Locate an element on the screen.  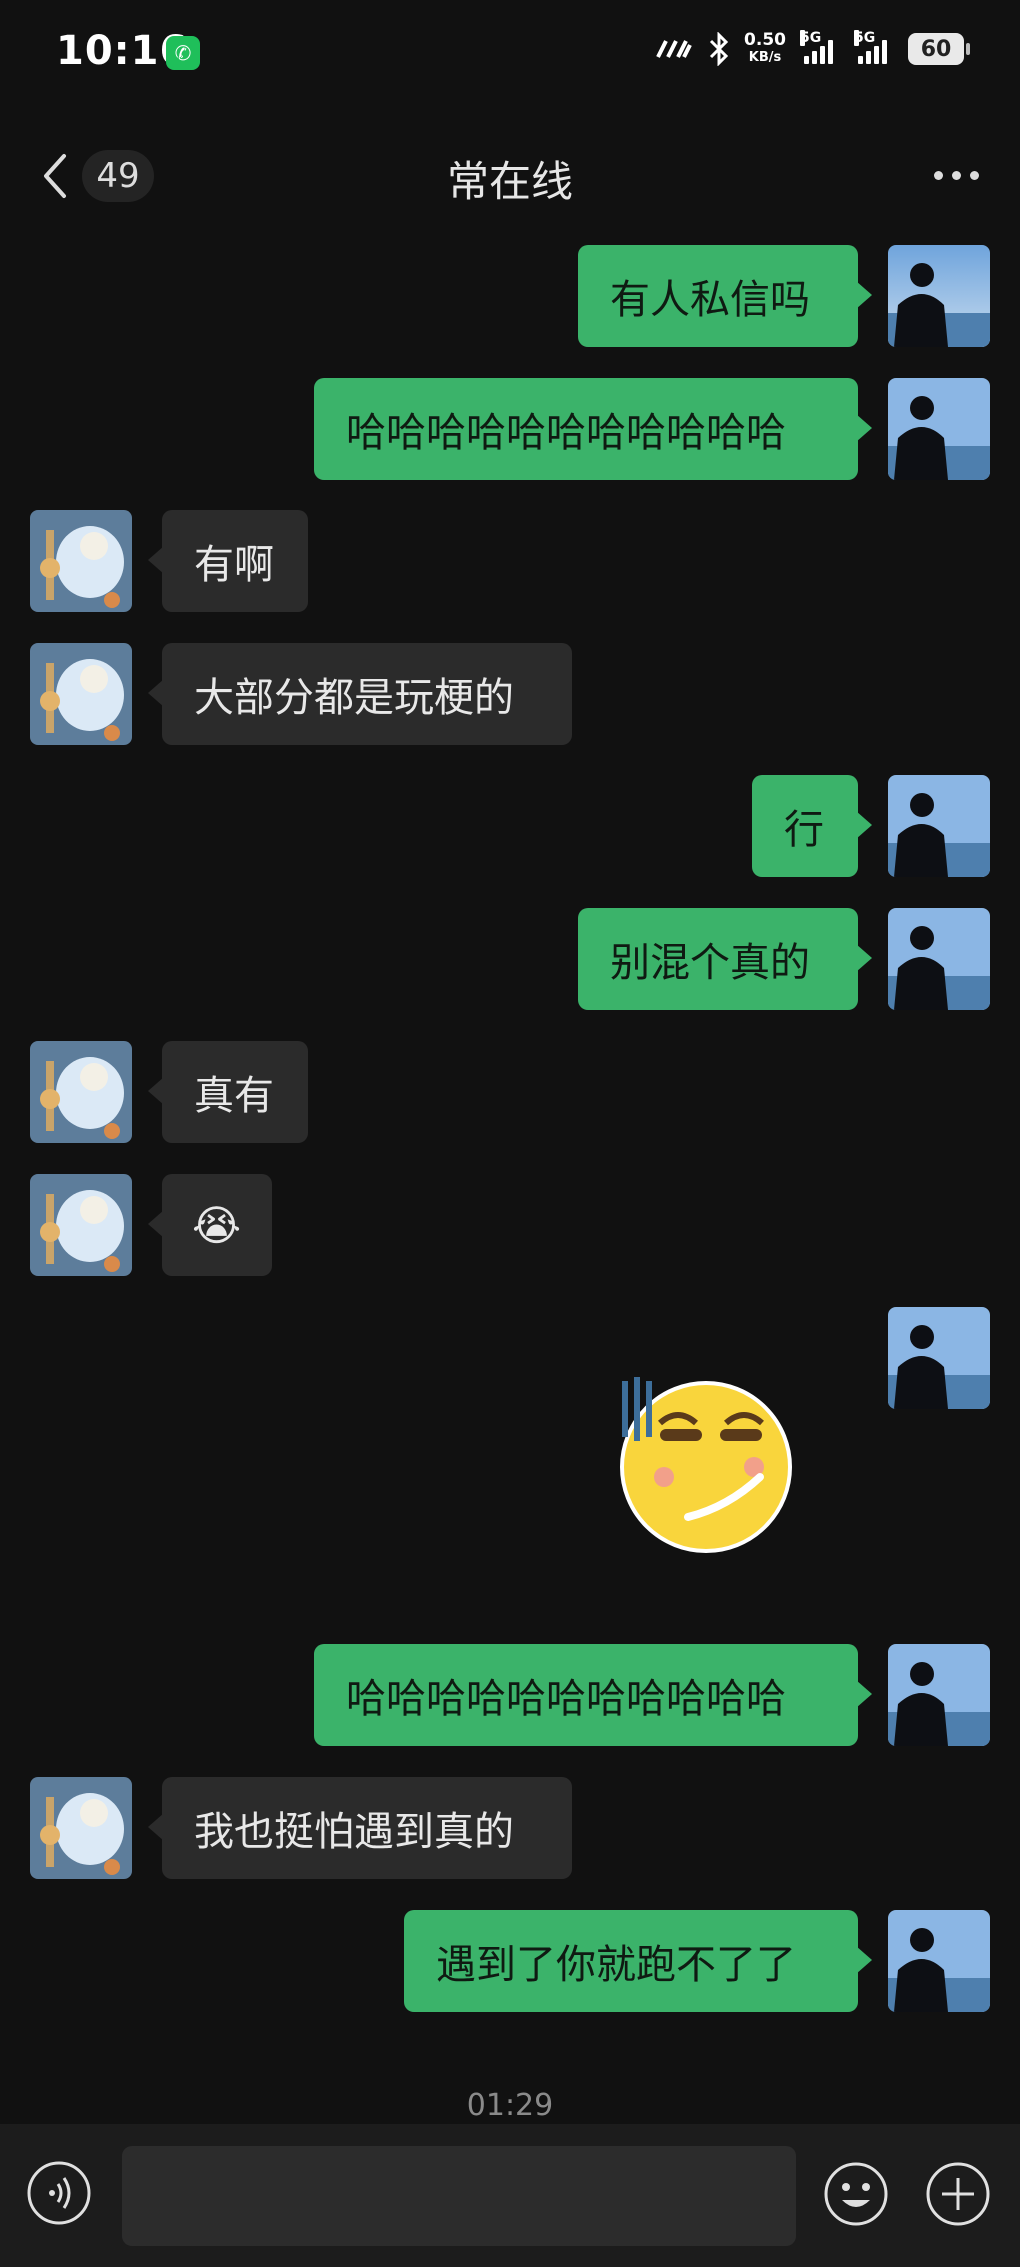
battery-icon: 60 is located at coordinates (939, 49).